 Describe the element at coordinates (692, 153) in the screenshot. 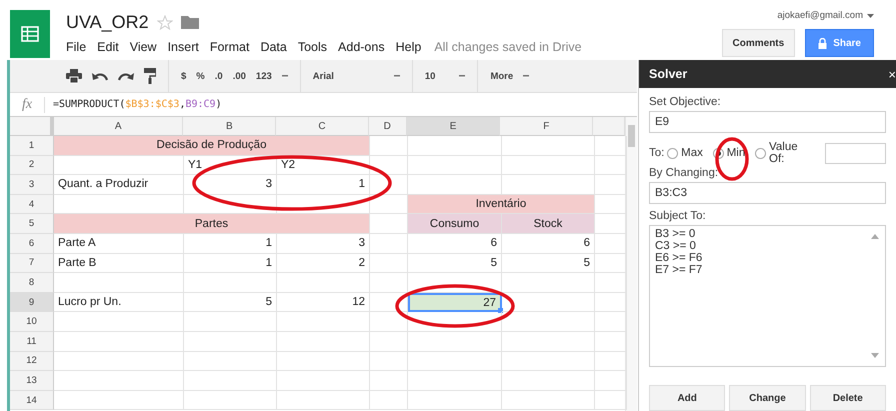

I see `radio-label: Max` at that location.